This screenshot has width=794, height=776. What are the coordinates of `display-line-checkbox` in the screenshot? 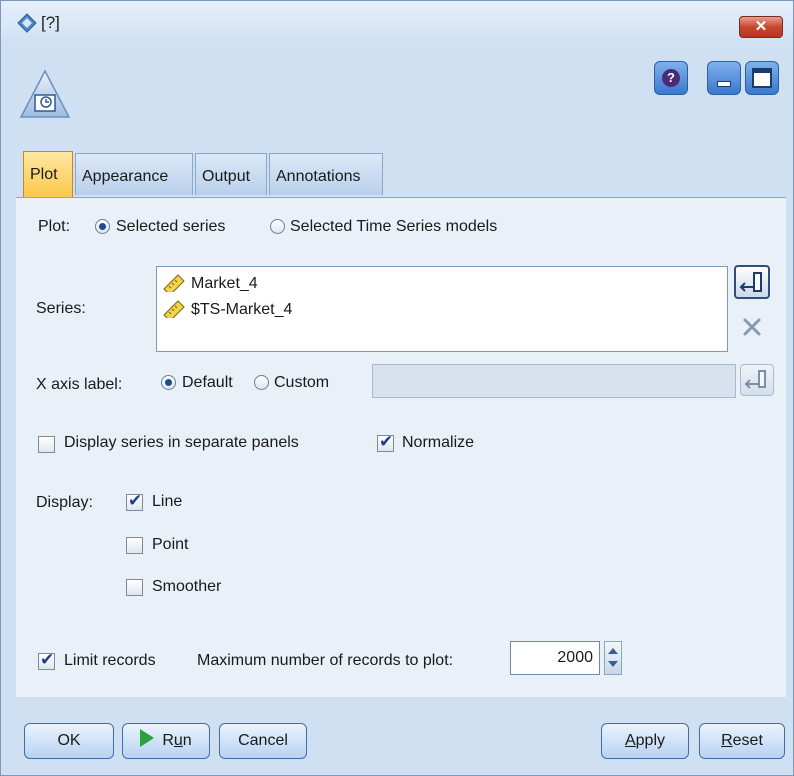 It's located at (134, 501).